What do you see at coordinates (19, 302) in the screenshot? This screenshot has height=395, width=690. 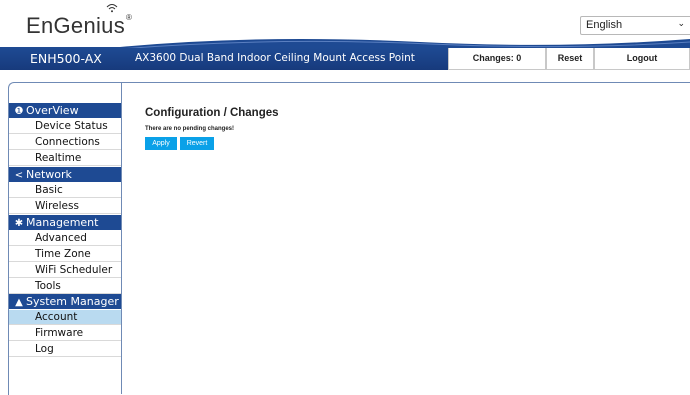 I see `user-icon: ▲` at bounding box center [19, 302].